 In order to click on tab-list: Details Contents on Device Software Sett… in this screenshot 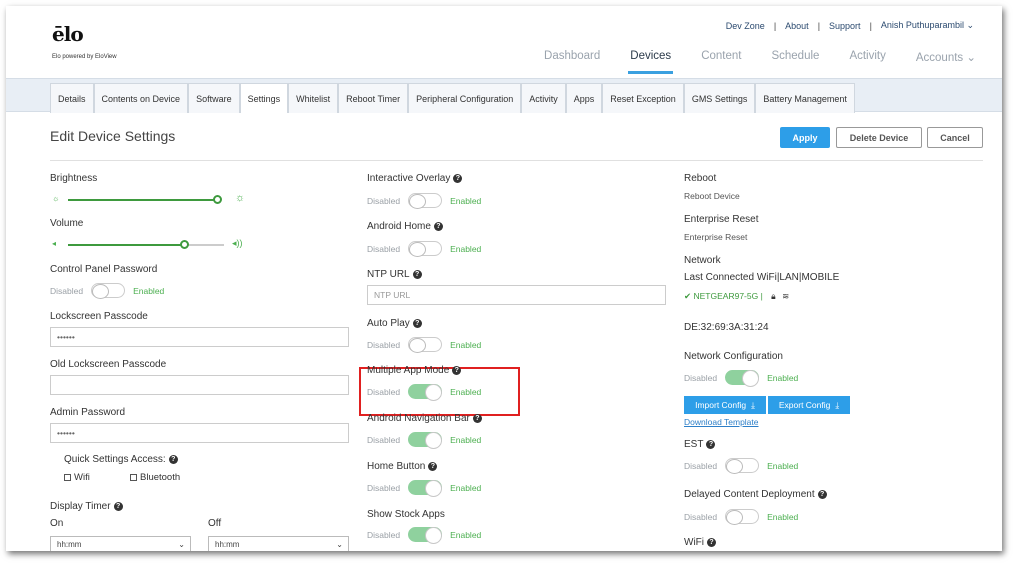, I will do `click(452, 98)`.